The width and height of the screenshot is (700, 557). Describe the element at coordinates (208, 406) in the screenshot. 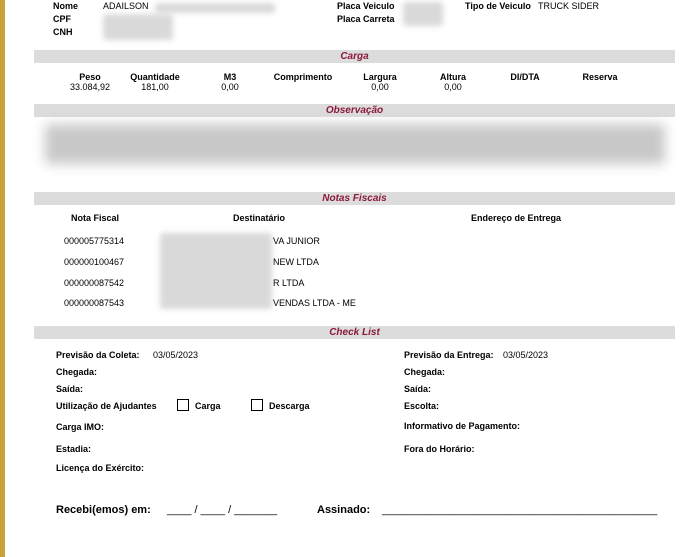

I see `carga-checkbox-label: Carga` at that location.